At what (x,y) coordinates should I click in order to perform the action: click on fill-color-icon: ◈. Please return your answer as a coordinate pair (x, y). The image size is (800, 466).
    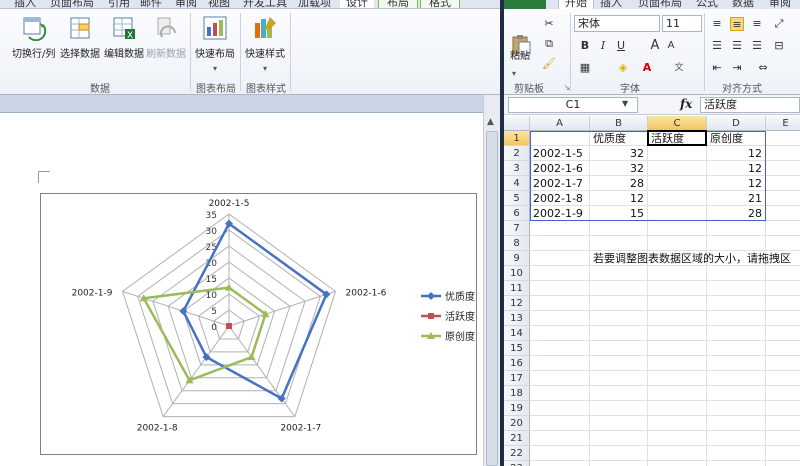
    Looking at the image, I should click on (623, 68).